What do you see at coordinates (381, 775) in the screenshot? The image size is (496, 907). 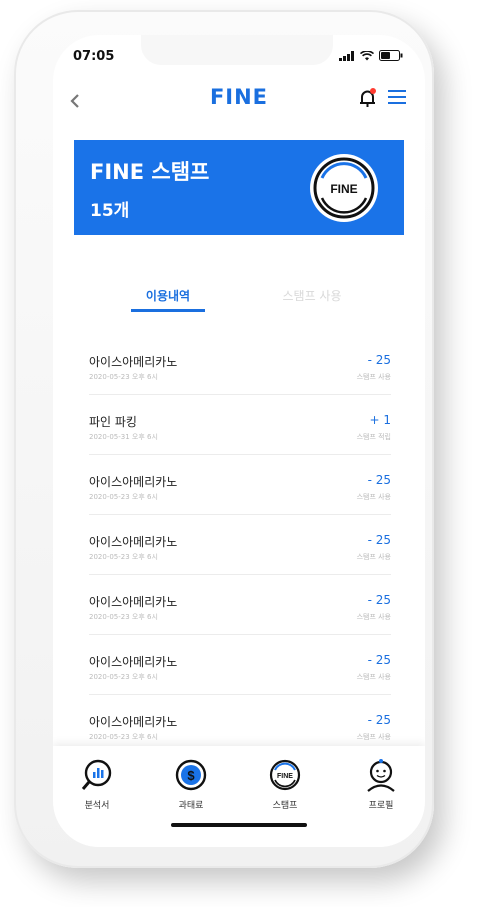 I see `profile-icon` at bounding box center [381, 775].